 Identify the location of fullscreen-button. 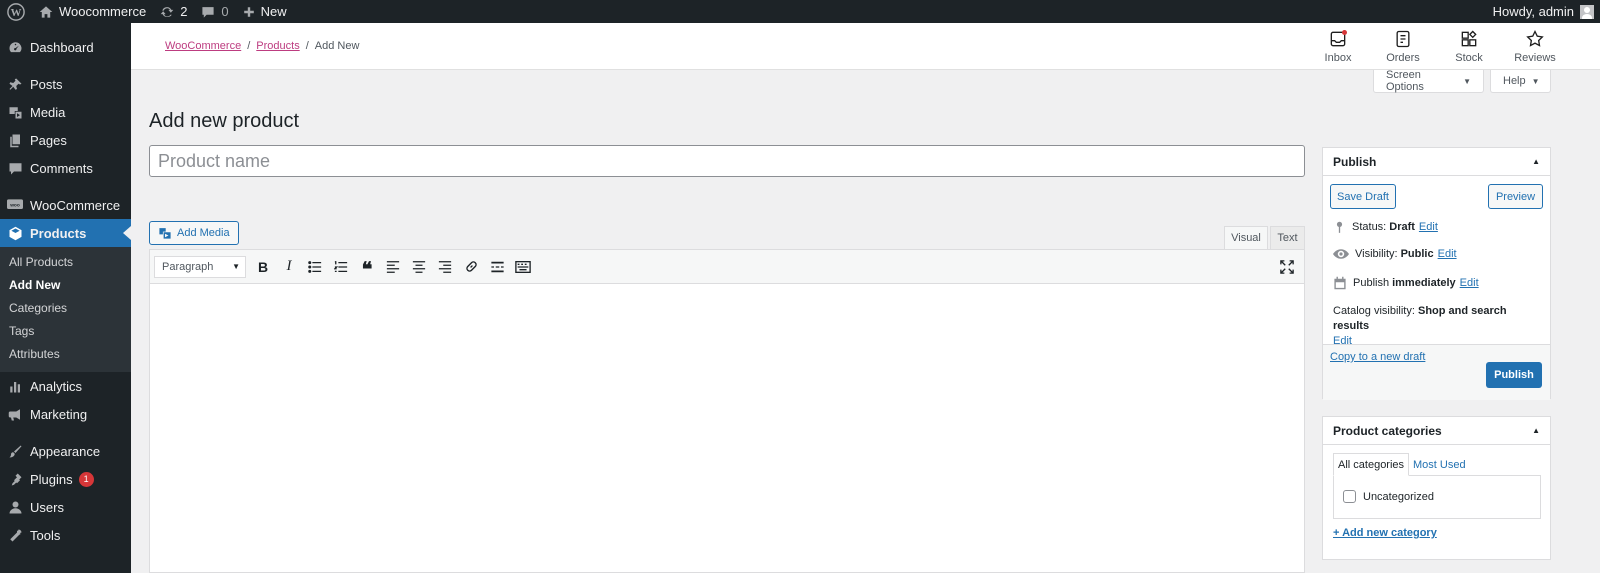
(1287, 267).